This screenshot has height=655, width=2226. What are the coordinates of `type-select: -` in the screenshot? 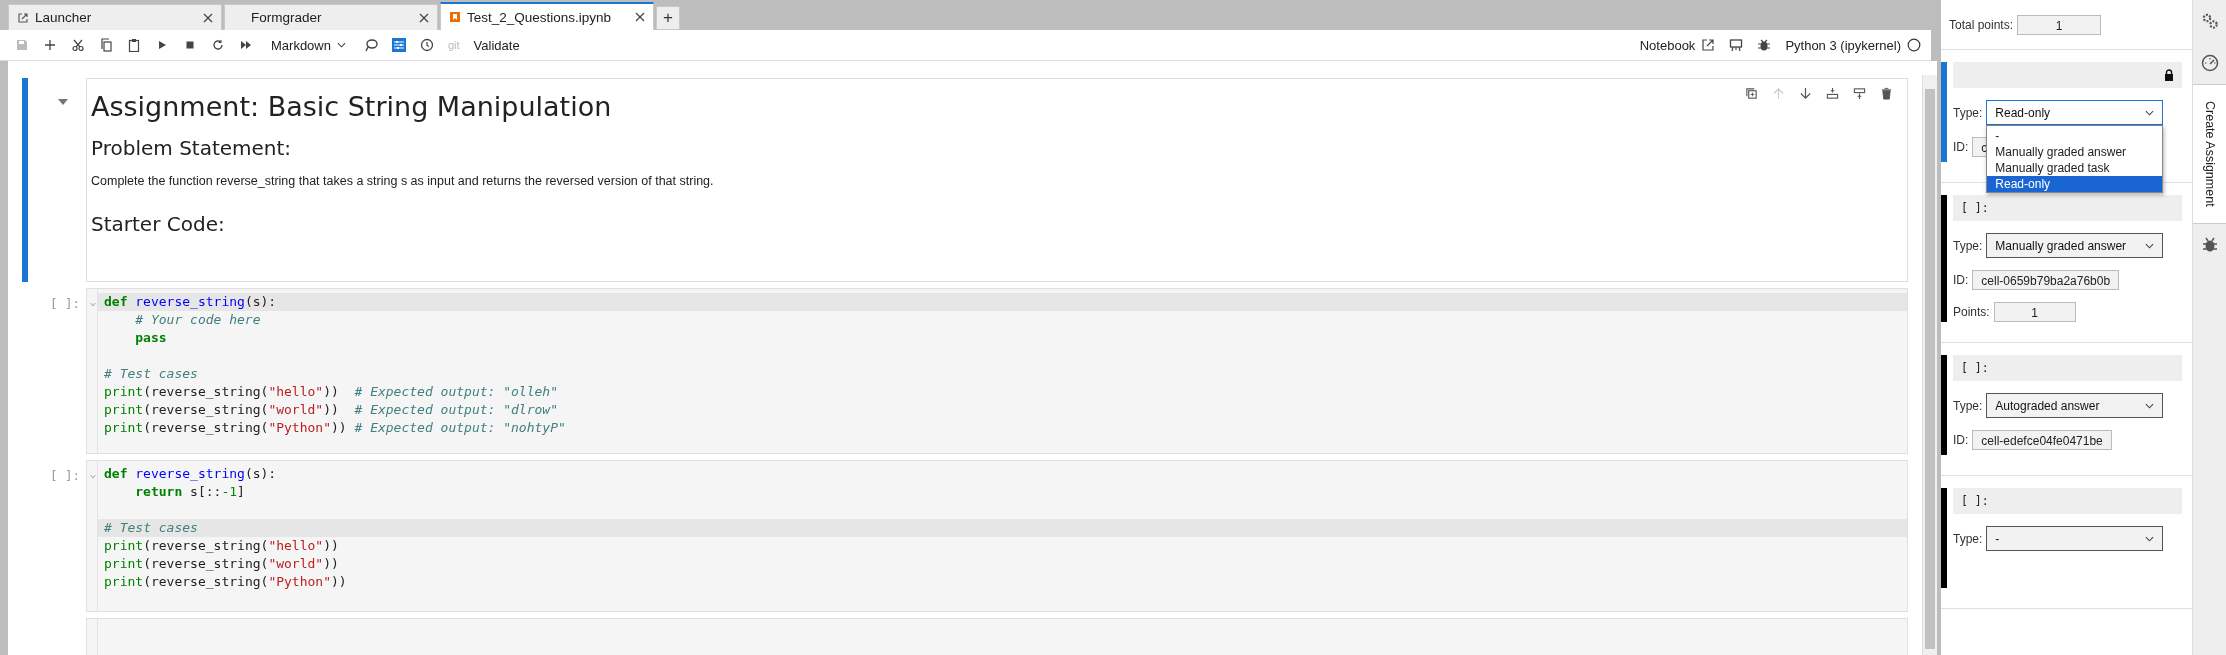 It's located at (2075, 538).